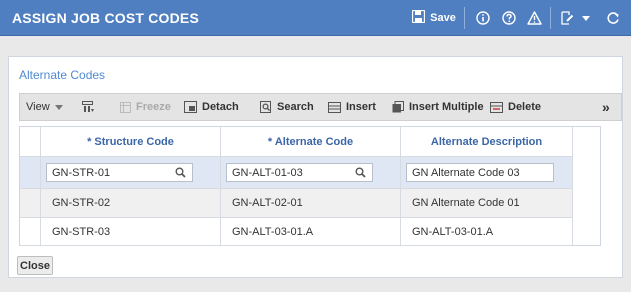 Image resolution: width=631 pixels, height=292 pixels. What do you see at coordinates (81, 172) in the screenshot?
I see `structure-code-value: GN-STR-01` at bounding box center [81, 172].